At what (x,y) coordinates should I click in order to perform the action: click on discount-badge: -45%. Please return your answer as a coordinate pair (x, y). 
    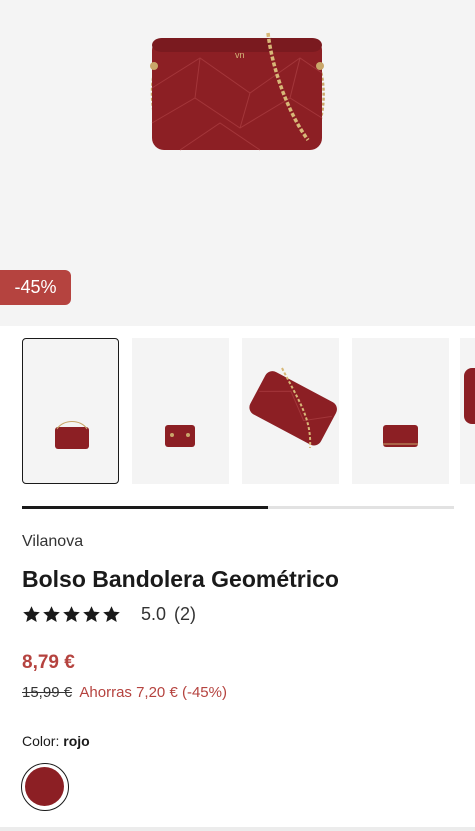
    Looking at the image, I should click on (35, 287).